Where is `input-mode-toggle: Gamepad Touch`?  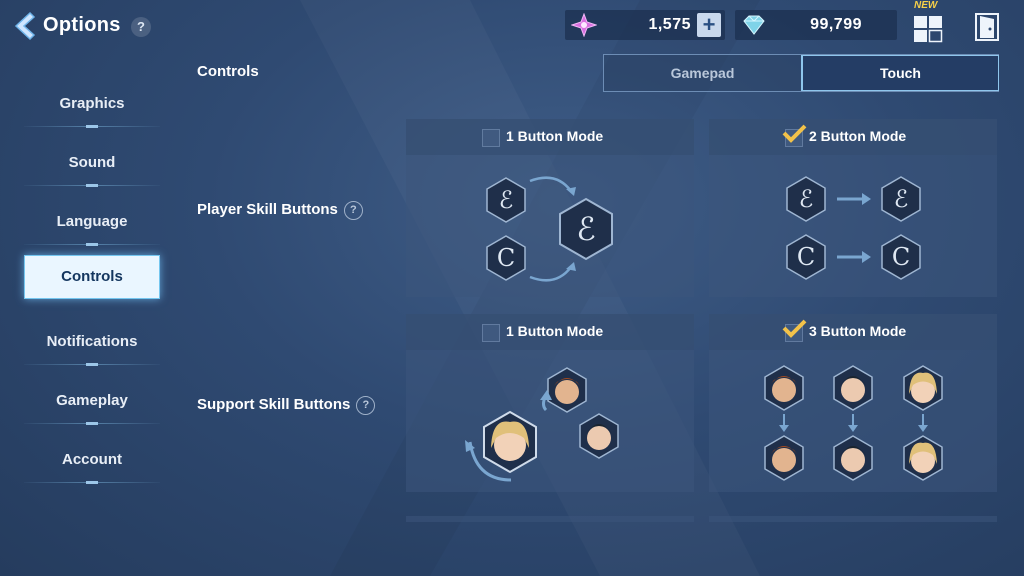 input-mode-toggle: Gamepad Touch is located at coordinates (801, 73).